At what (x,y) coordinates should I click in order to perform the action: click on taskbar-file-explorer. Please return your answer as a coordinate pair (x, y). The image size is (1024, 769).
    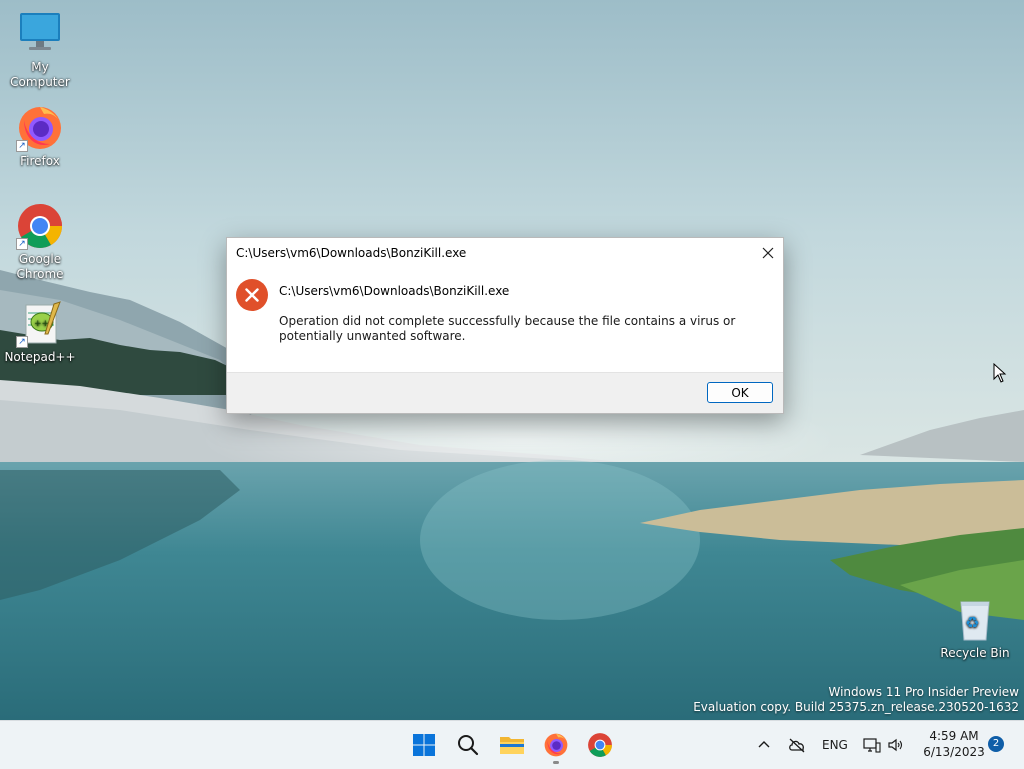
    Looking at the image, I should click on (512, 745).